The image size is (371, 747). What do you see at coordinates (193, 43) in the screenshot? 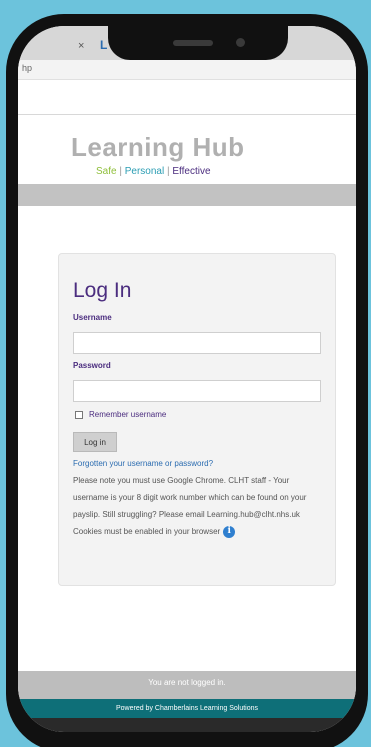
I see `speaker-grille` at bounding box center [193, 43].